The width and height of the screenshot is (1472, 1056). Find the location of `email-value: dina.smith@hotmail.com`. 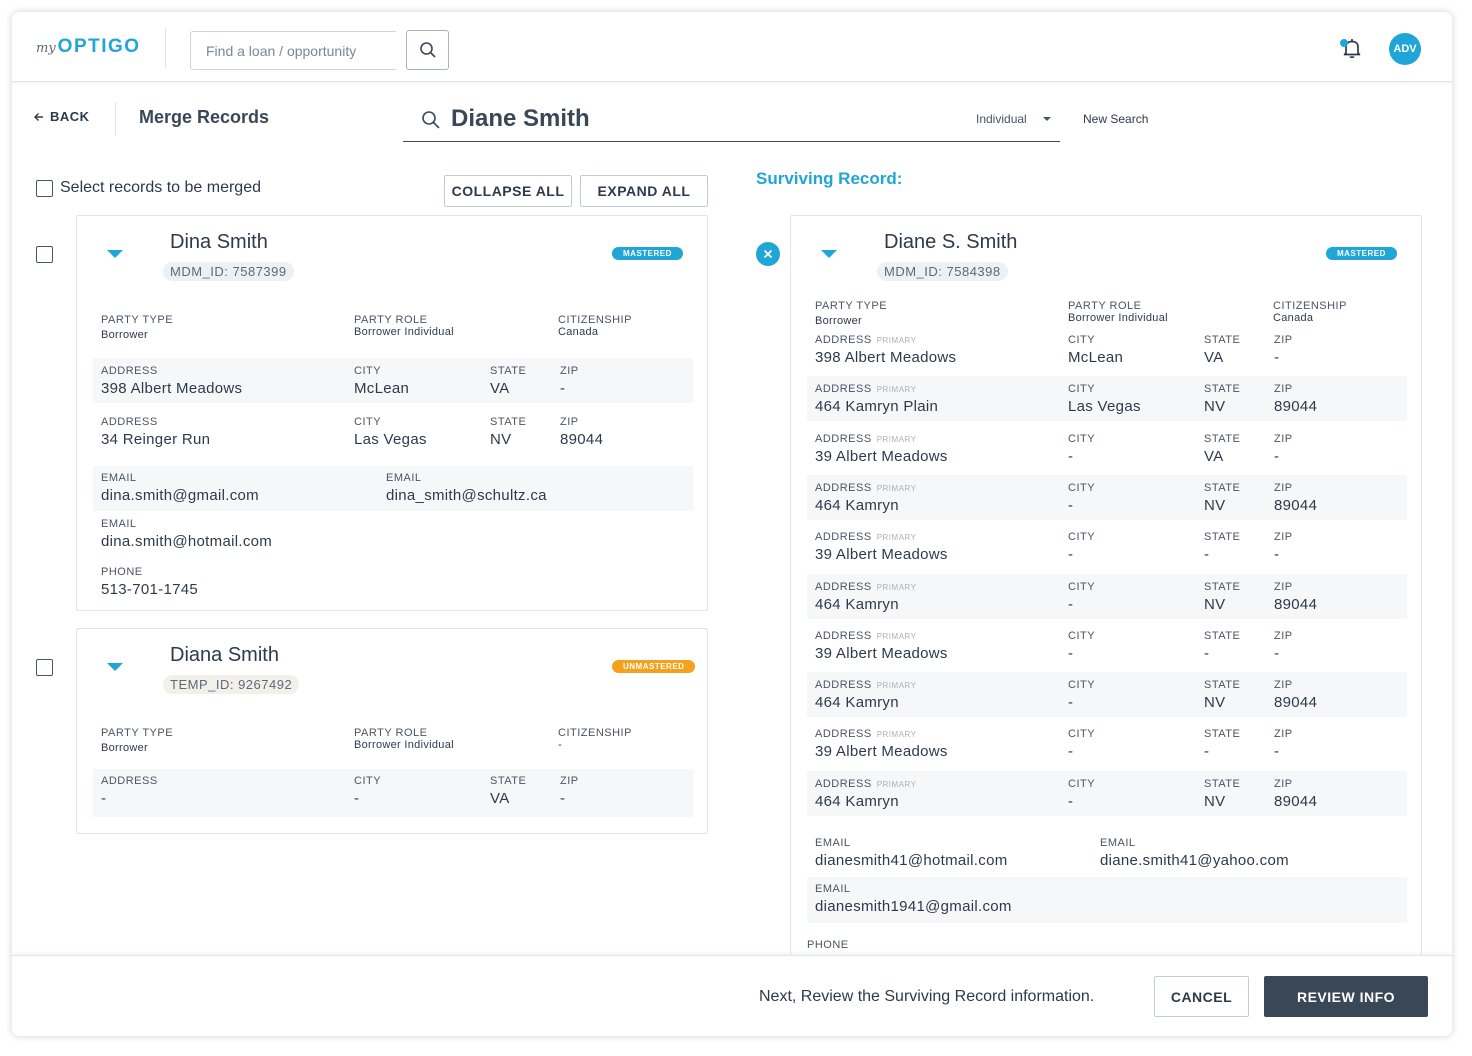

email-value: dina.smith@hotmail.com is located at coordinates (187, 541).